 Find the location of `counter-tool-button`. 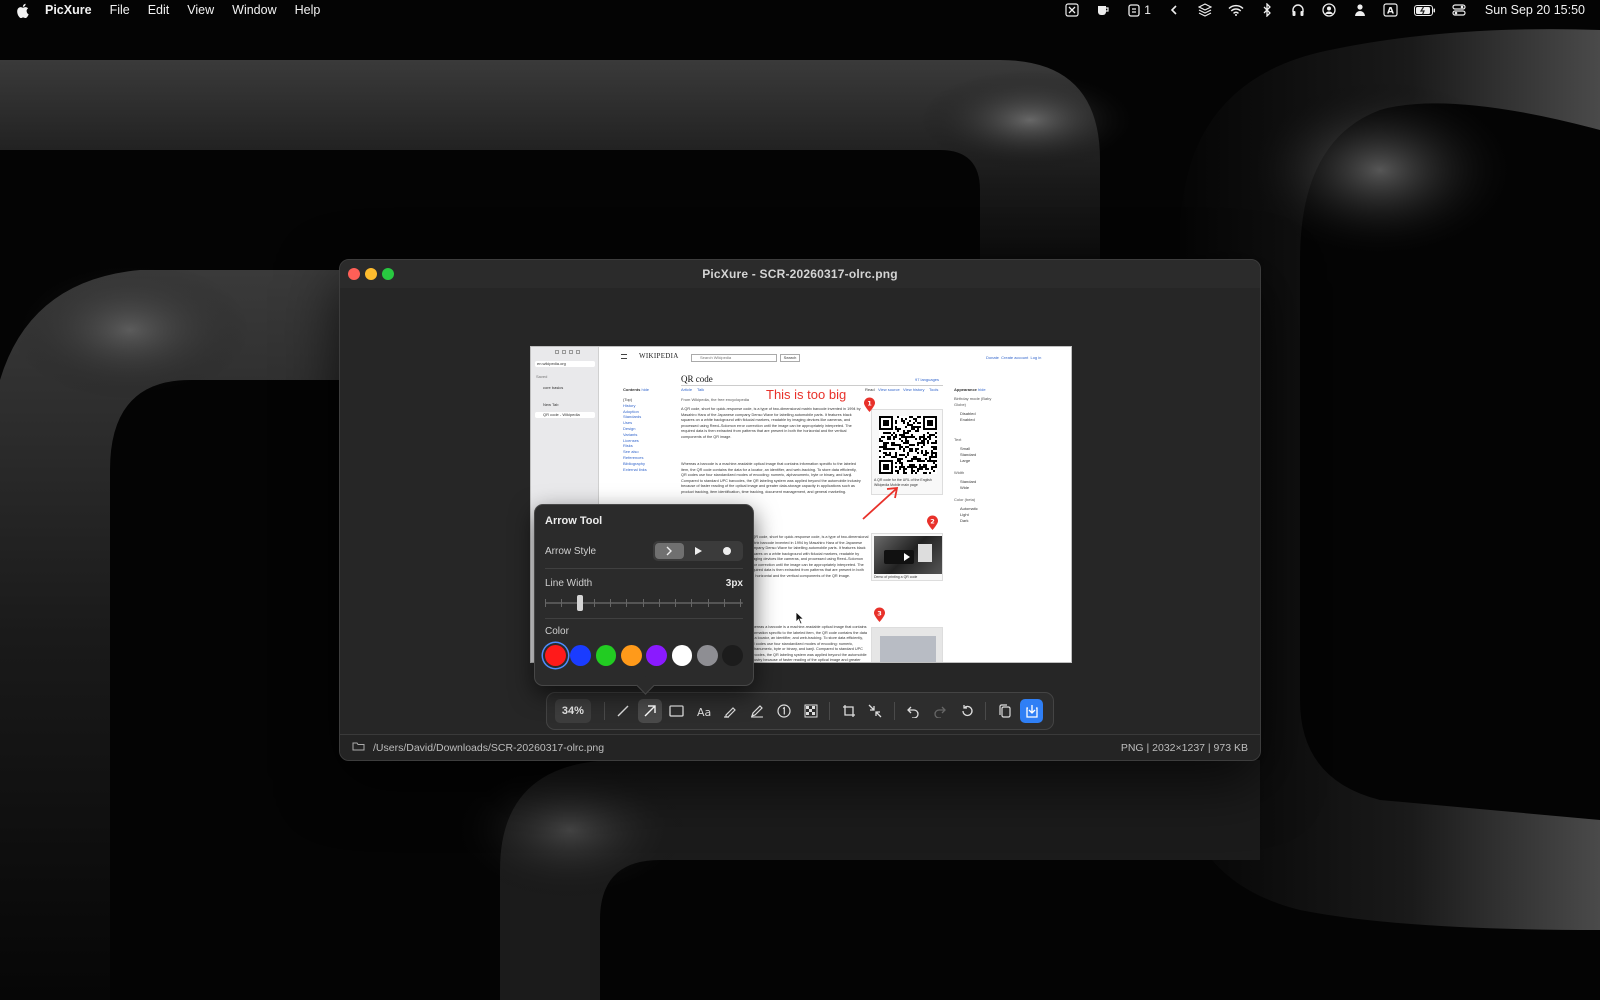

counter-tool-button is located at coordinates (784, 711).